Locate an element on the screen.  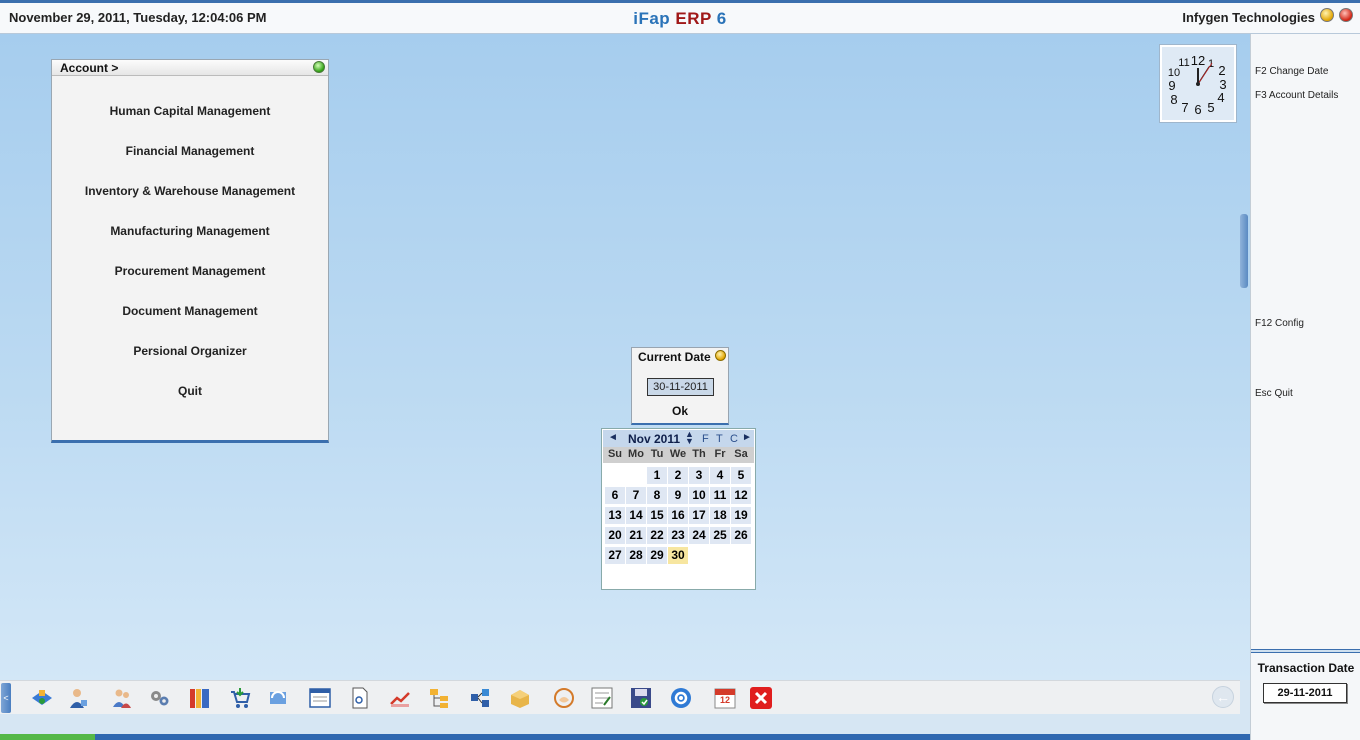
calendar-day: 27 is located at coordinates (615, 555).